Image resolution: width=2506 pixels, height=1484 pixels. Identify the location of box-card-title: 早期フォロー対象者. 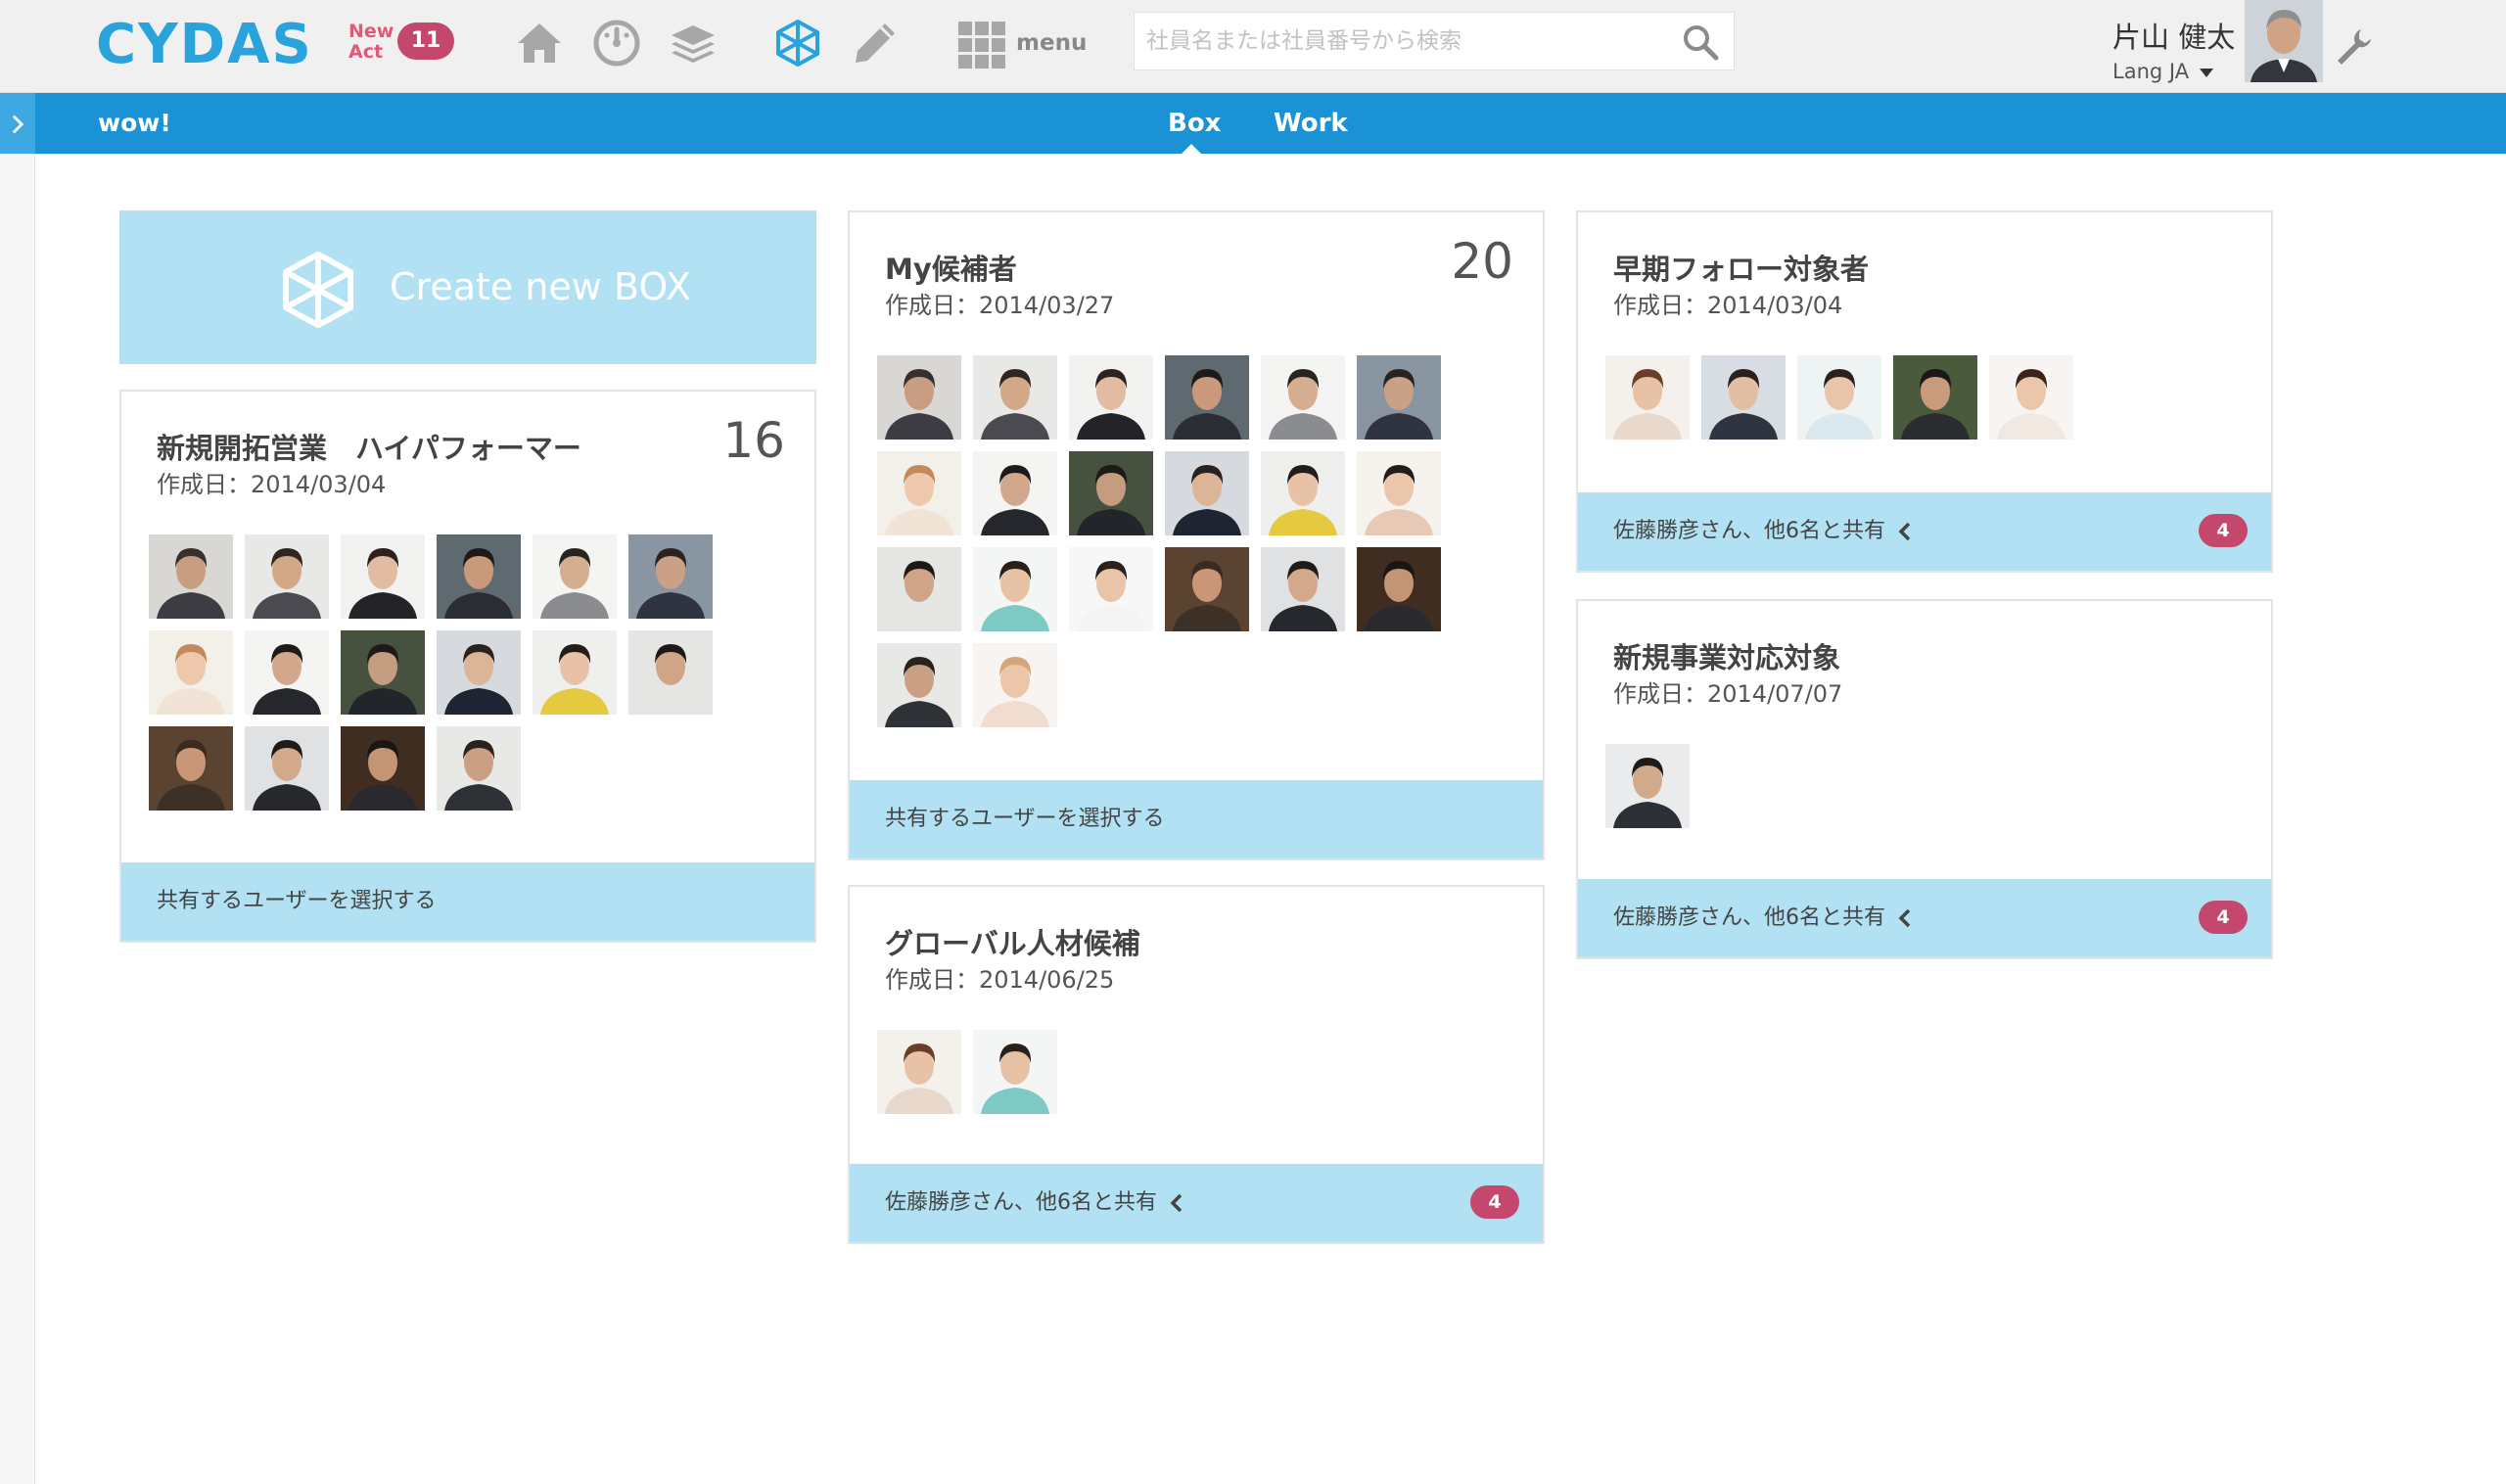
(1741, 269).